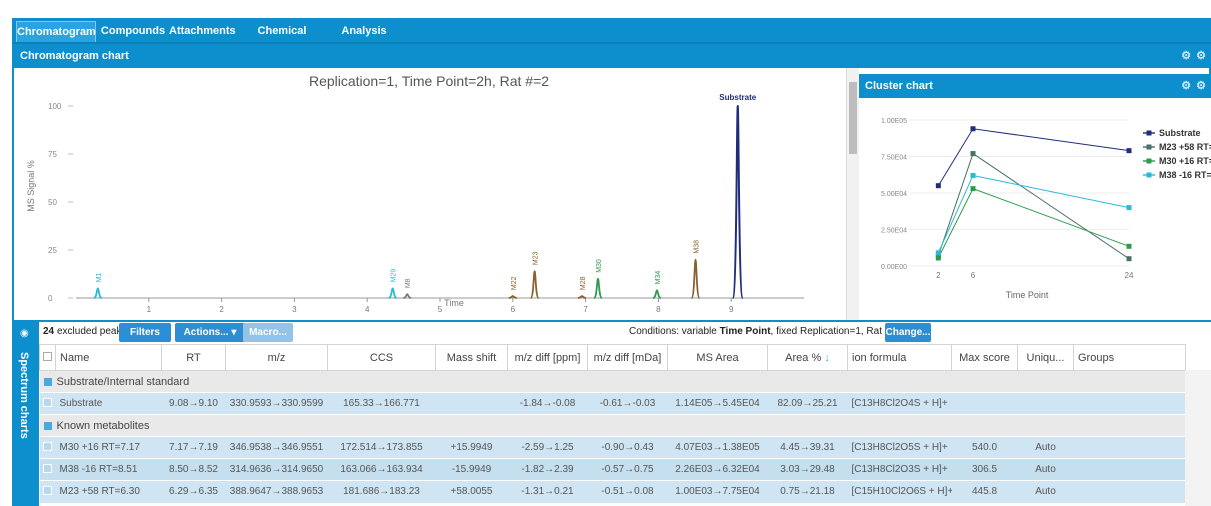  What do you see at coordinates (1035, 86) in the screenshot?
I see `cluster-header: Cluster chart ⚙⚙` at bounding box center [1035, 86].